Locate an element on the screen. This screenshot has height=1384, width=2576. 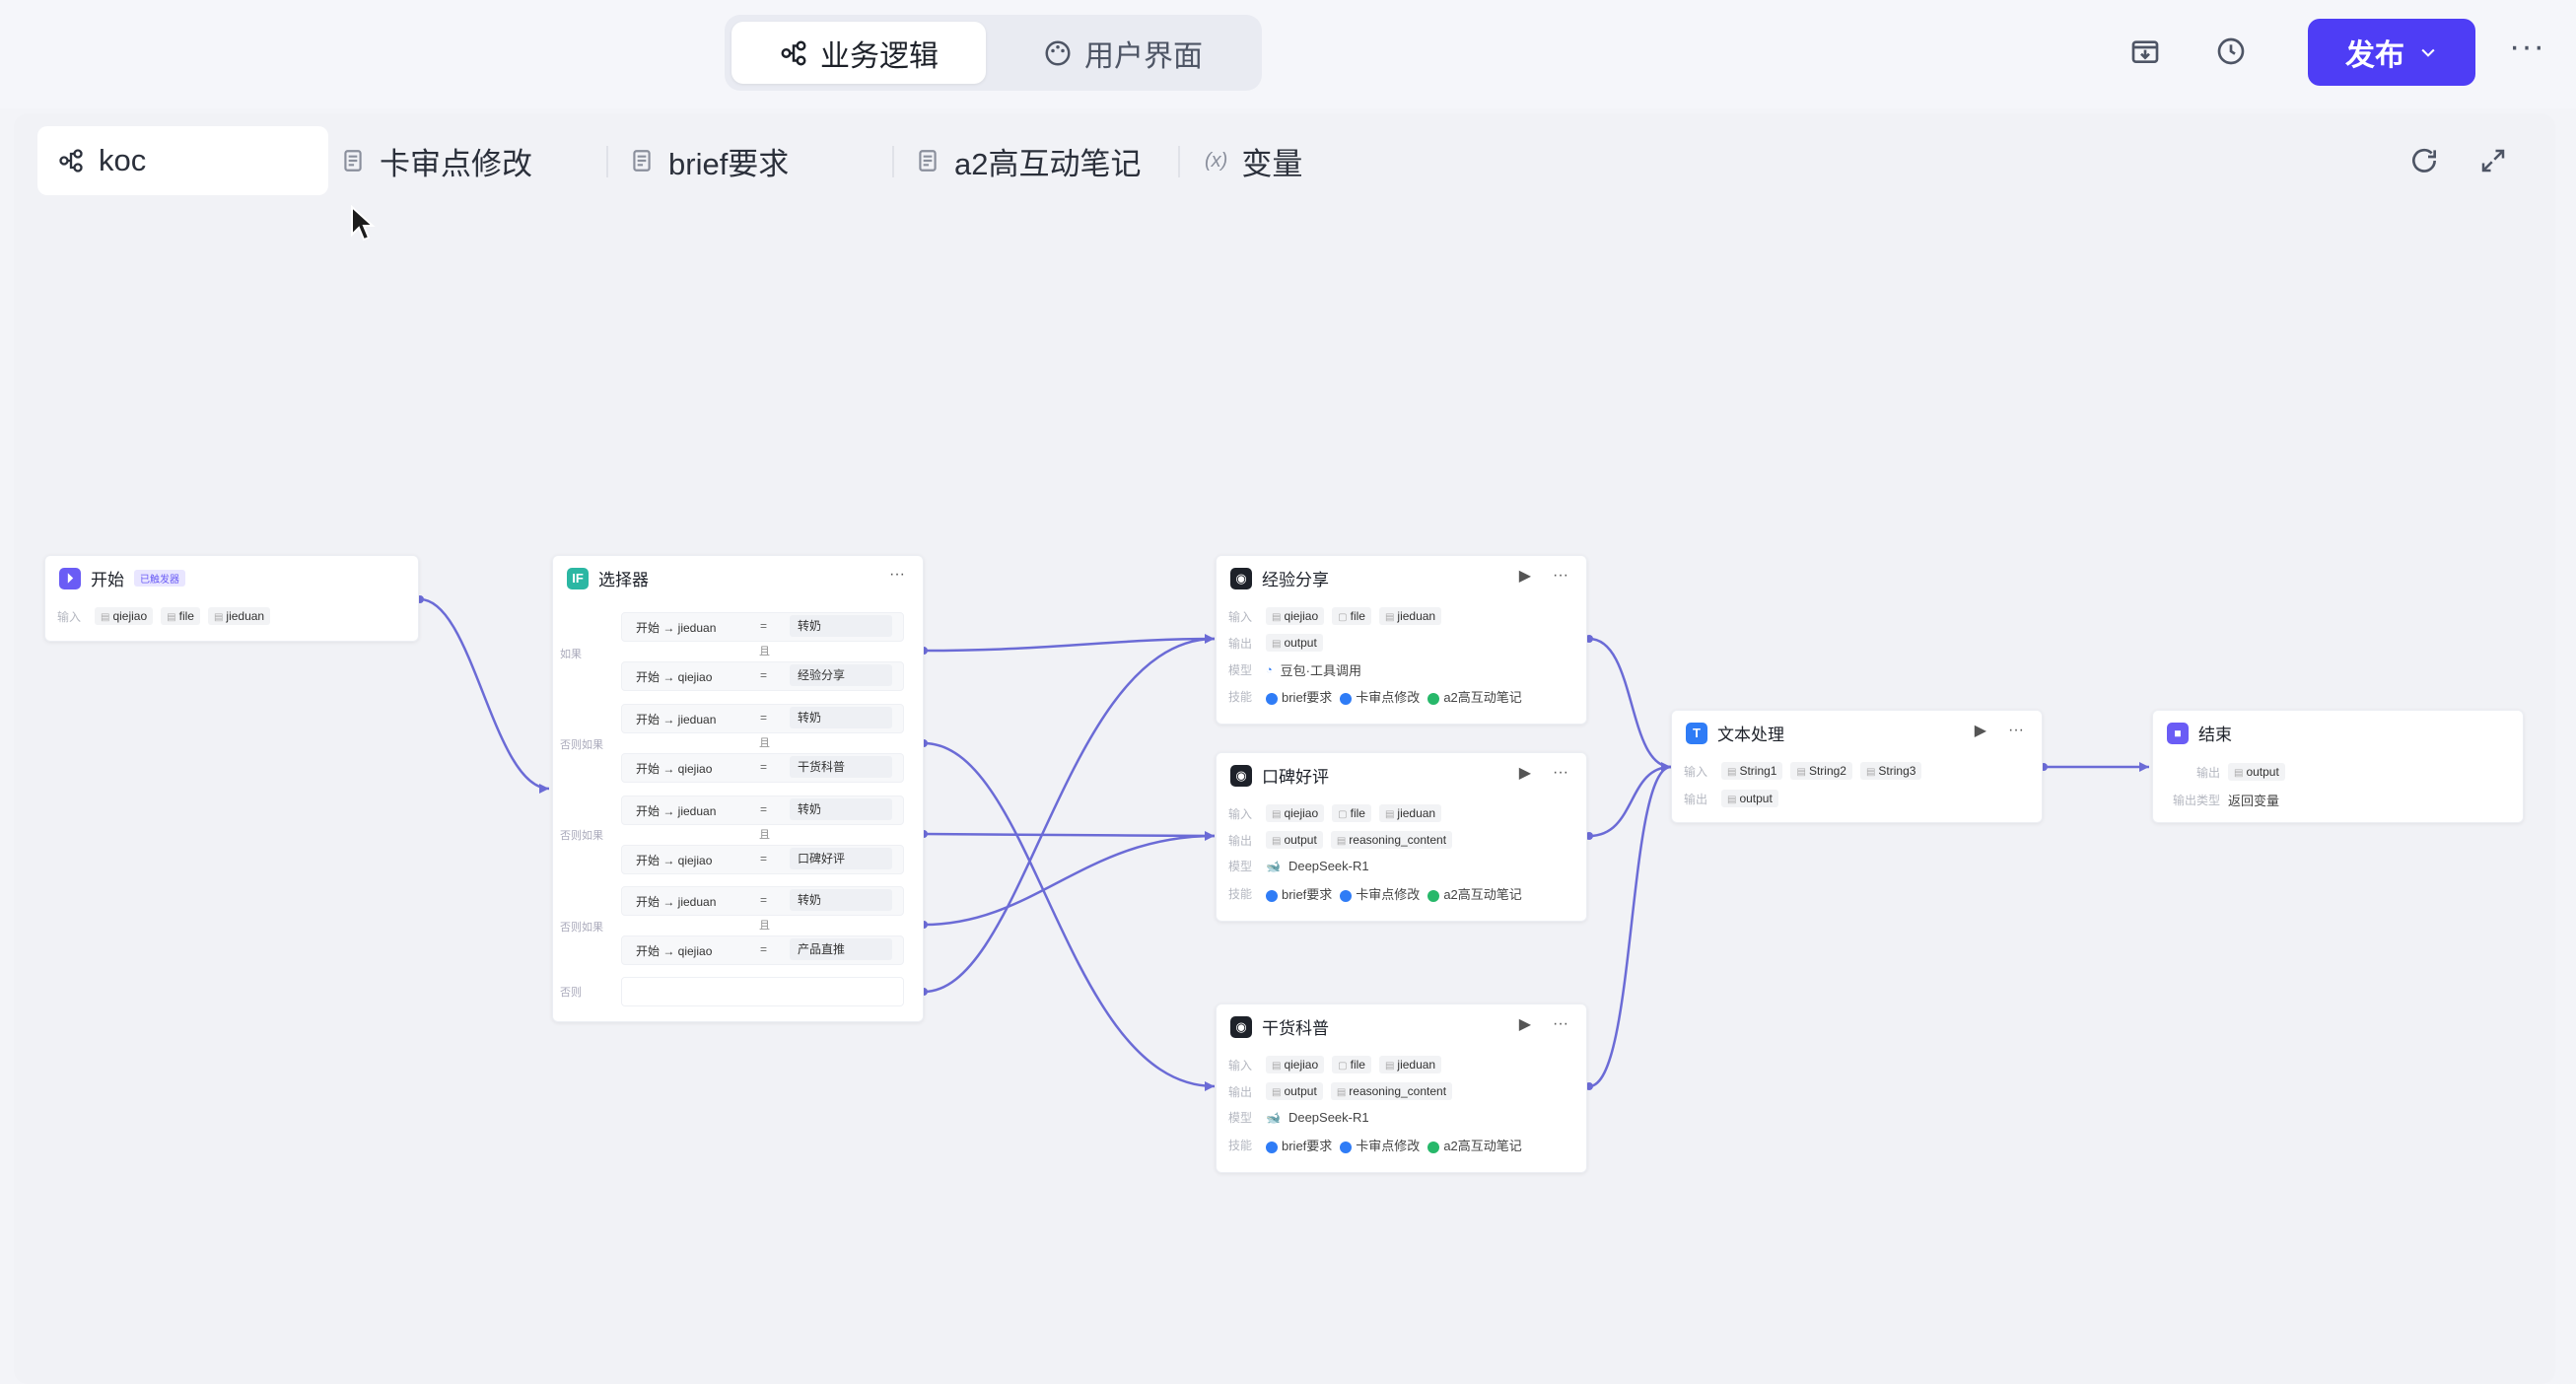
skill-row: 技能 brief要求 卡审点修改 a2高互动笔记 is located at coordinates (1375, 893).